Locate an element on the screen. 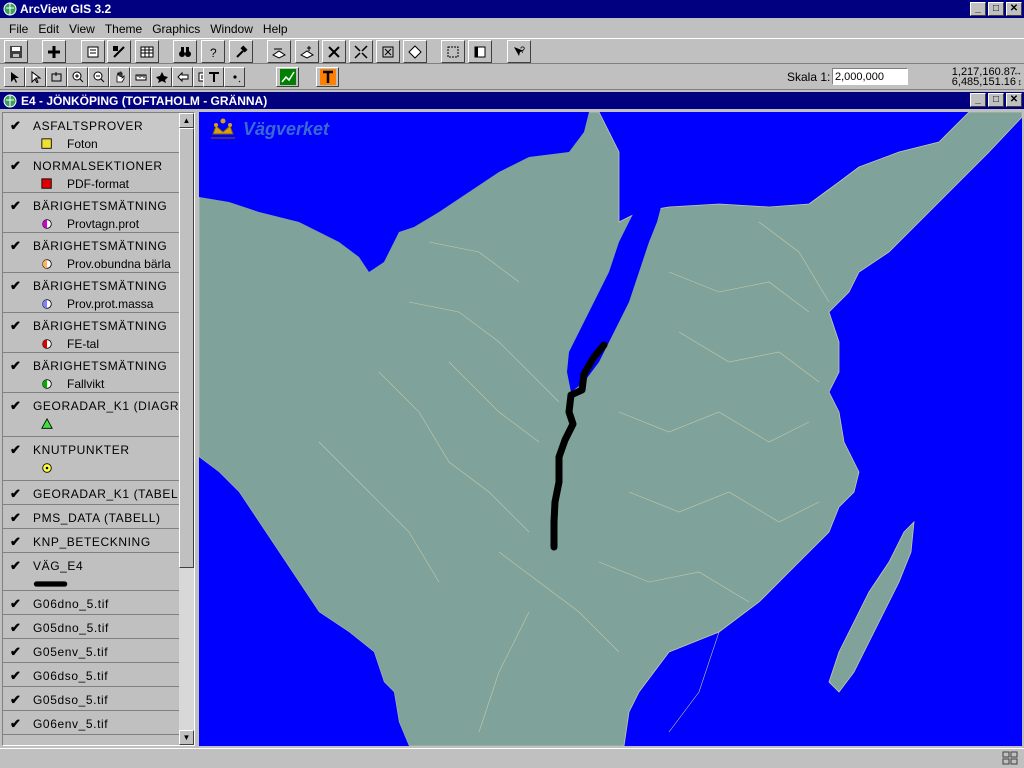 This screenshot has width=1024, height=768. scroll-up-button: ▲ is located at coordinates (186, 120).